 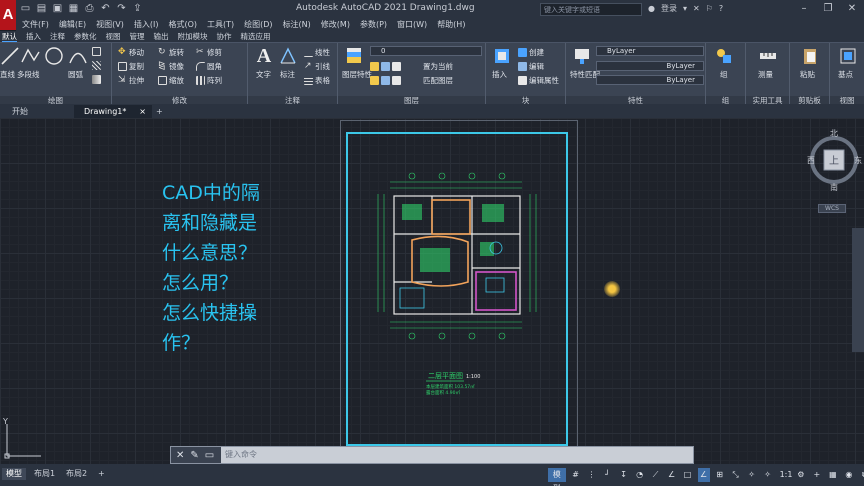 What do you see at coordinates (396, 66) in the screenshot?
I see `layer-off-icon` at bounding box center [396, 66].